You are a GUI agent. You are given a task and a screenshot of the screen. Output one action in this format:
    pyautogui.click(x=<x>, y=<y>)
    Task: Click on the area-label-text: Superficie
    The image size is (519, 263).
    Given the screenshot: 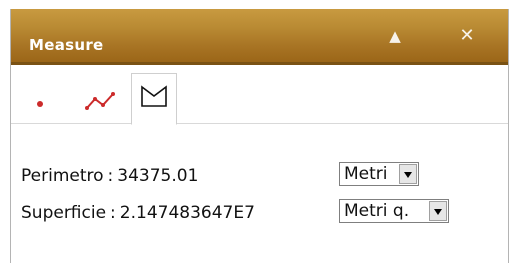 What is the action you would take?
    pyautogui.click(x=64, y=213)
    